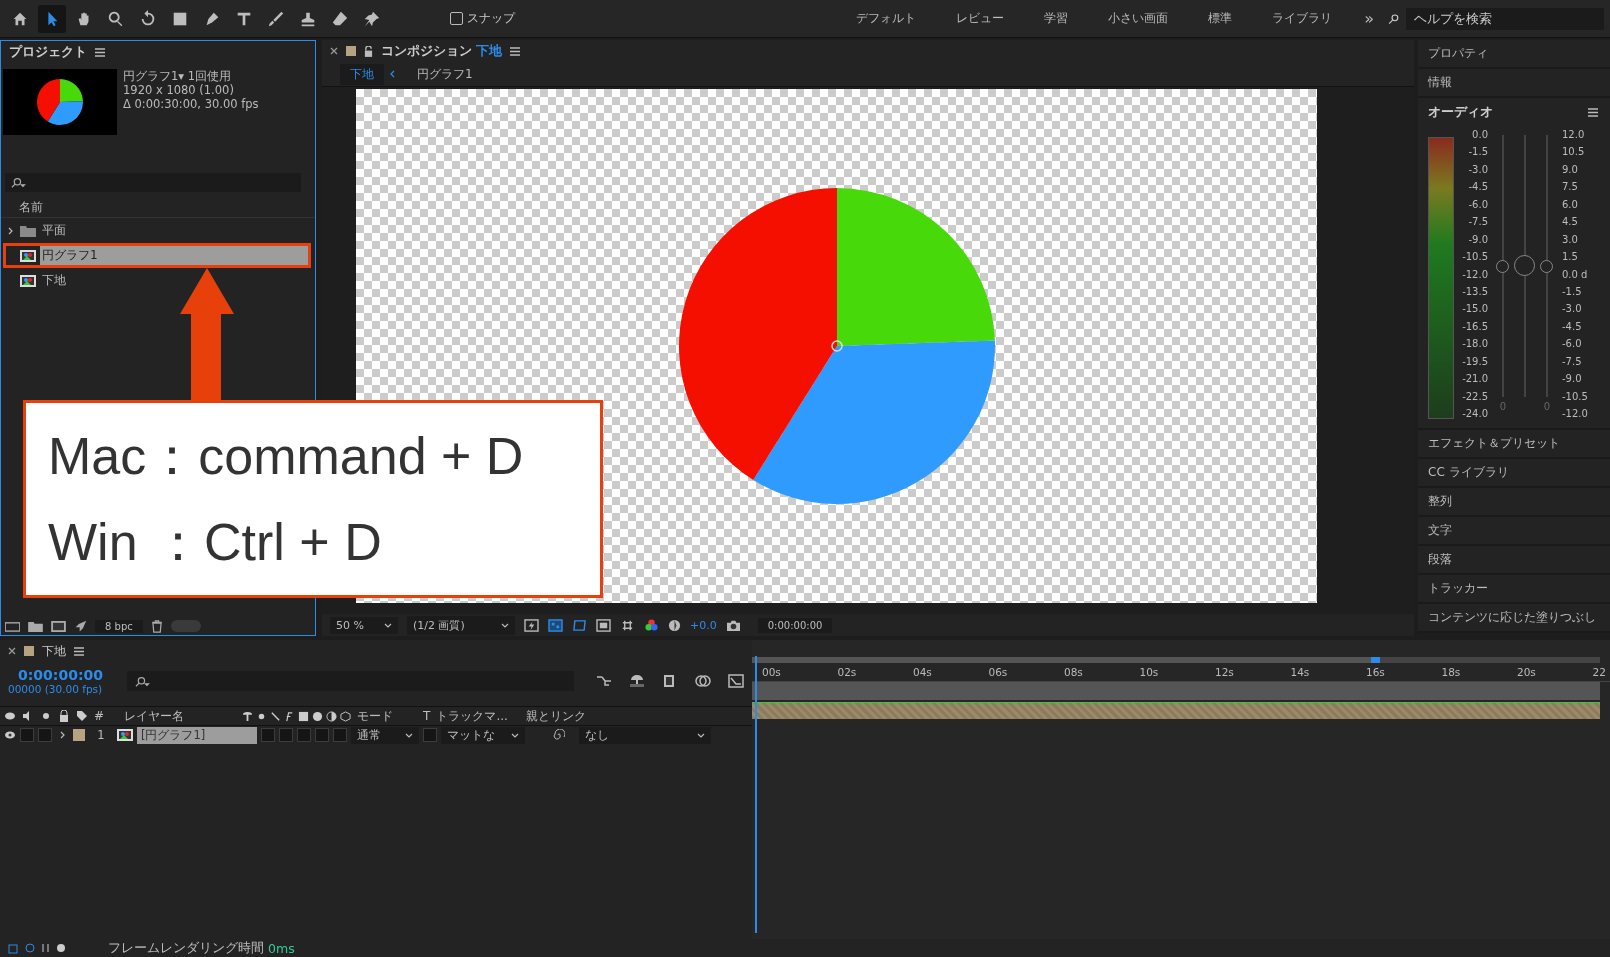  What do you see at coordinates (1574, 152) in the screenshot?
I see `scale-label: 10.5` at bounding box center [1574, 152].